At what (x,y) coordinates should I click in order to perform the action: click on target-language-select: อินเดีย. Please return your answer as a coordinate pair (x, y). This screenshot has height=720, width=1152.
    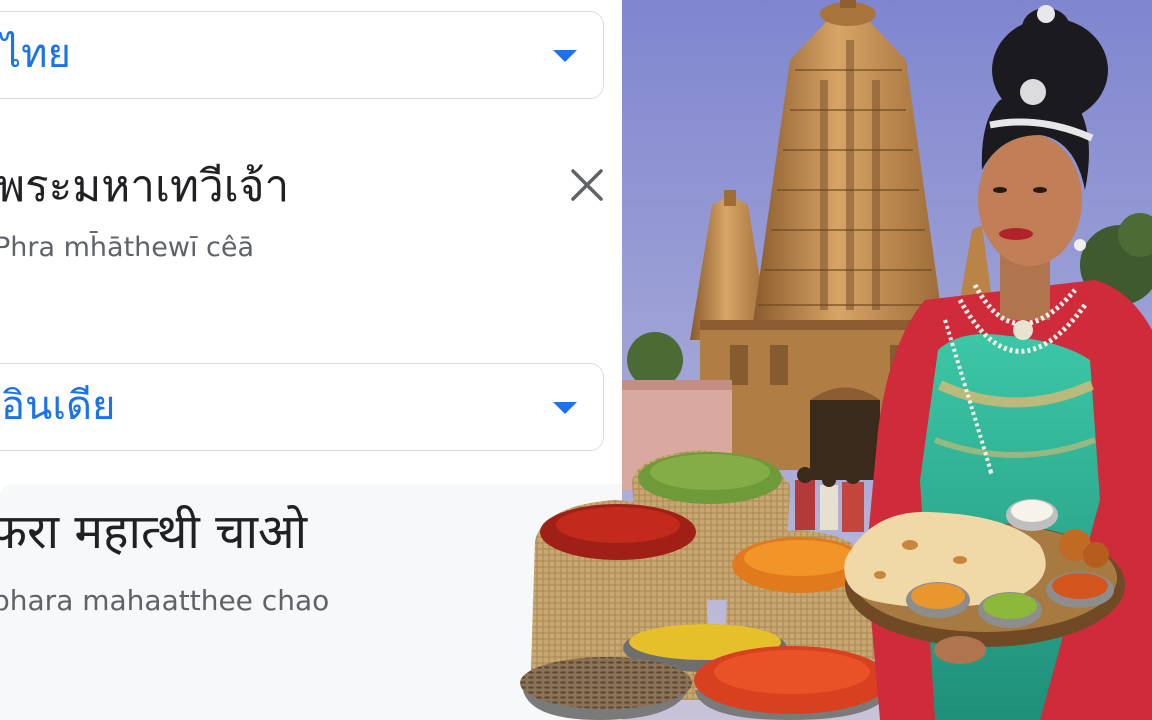
    Looking at the image, I should click on (302, 407).